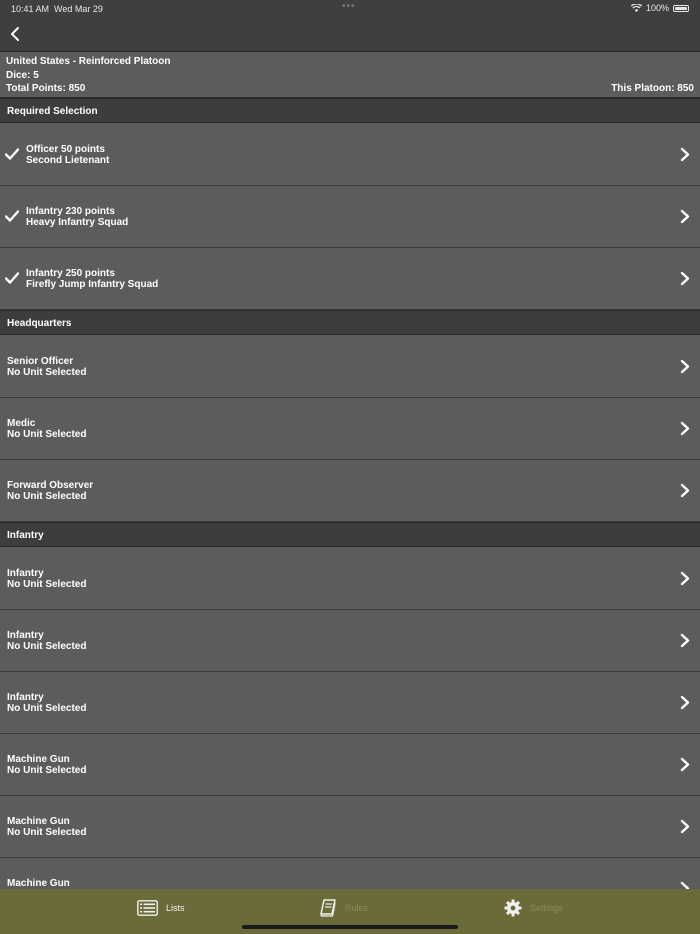 This screenshot has width=700, height=934. Describe the element at coordinates (513, 908) in the screenshot. I see `gear-icon` at that location.